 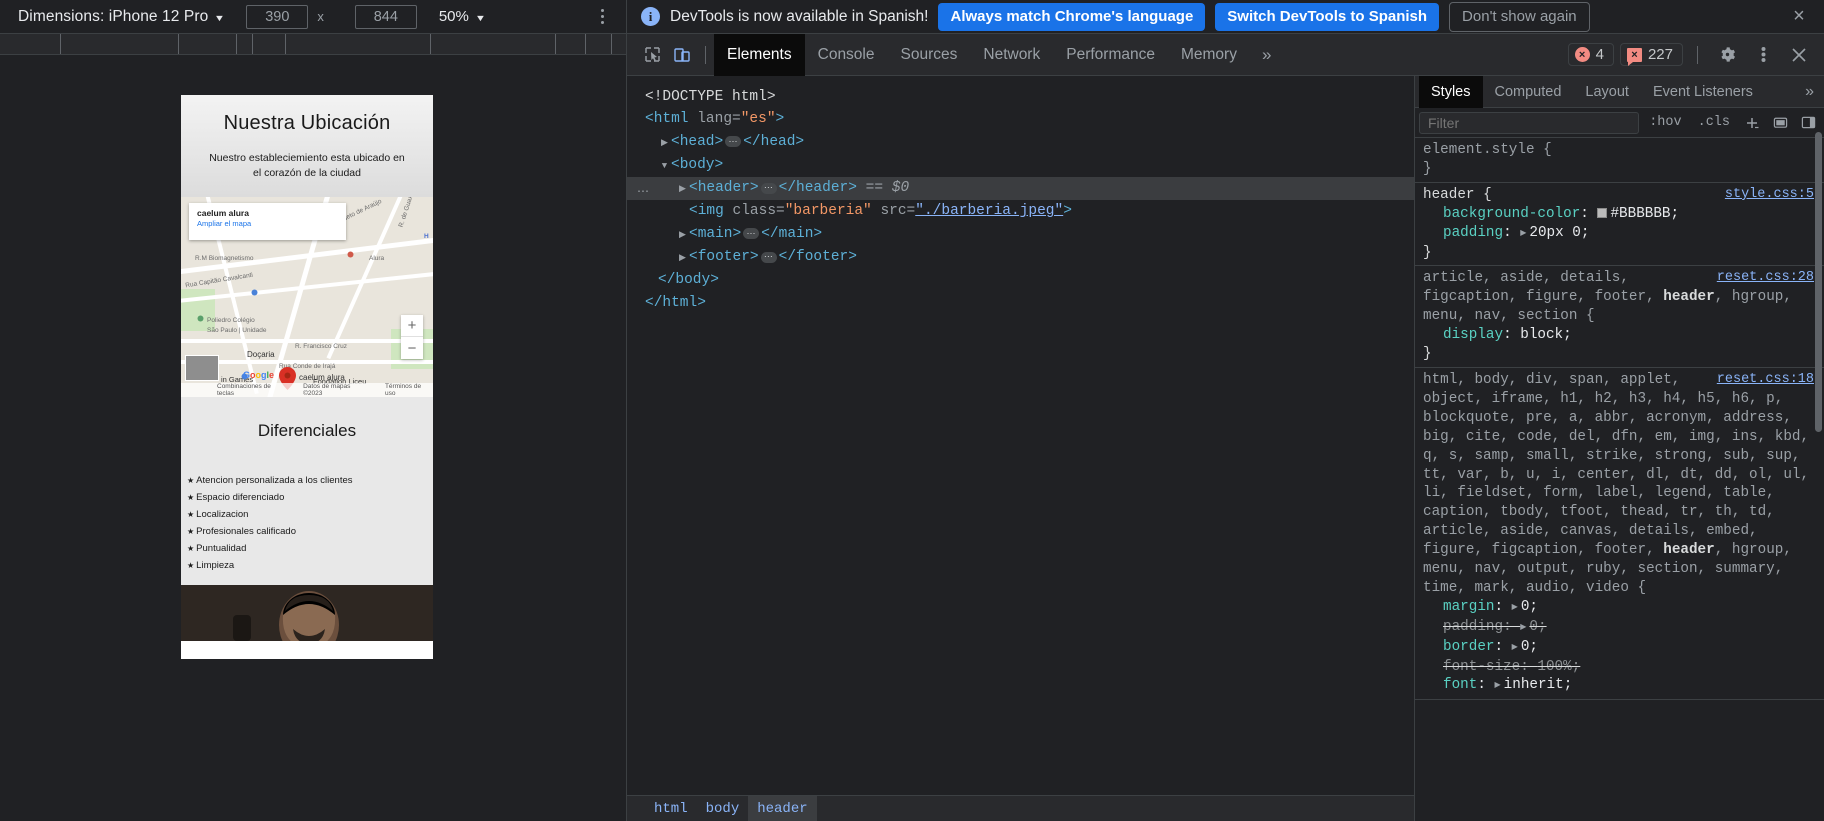 I want to click on gear-icon, so click(x=1727, y=55).